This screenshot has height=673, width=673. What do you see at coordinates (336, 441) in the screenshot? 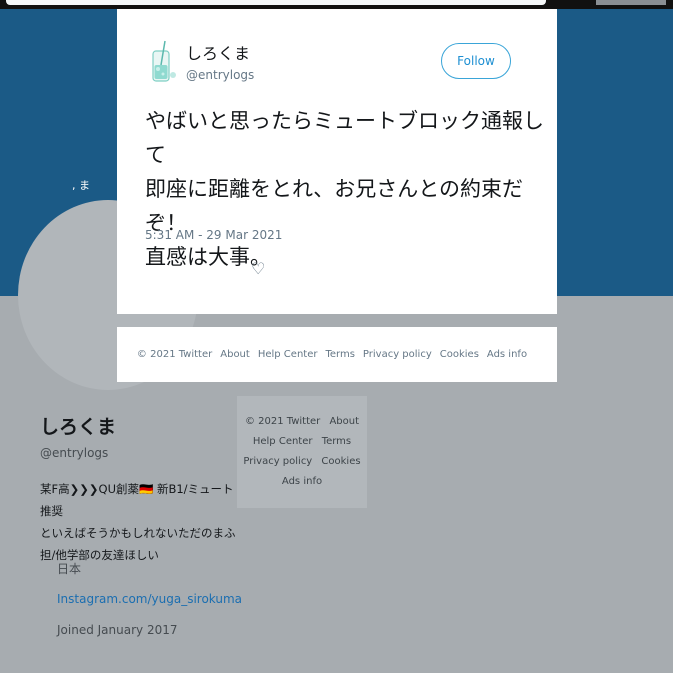
I see `footer-link: Terms` at bounding box center [336, 441].